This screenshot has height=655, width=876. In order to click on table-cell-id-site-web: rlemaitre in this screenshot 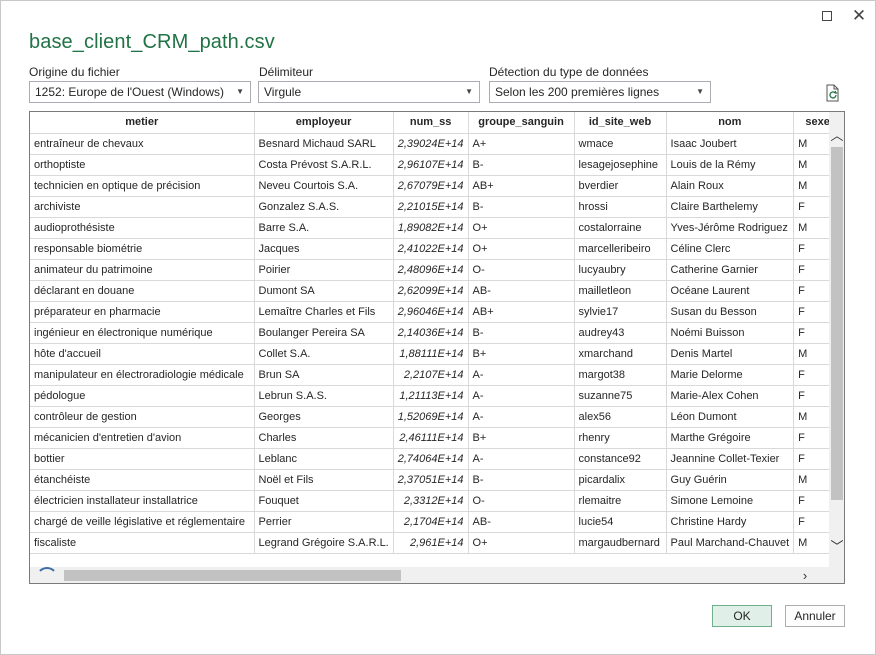, I will do `click(620, 501)`.